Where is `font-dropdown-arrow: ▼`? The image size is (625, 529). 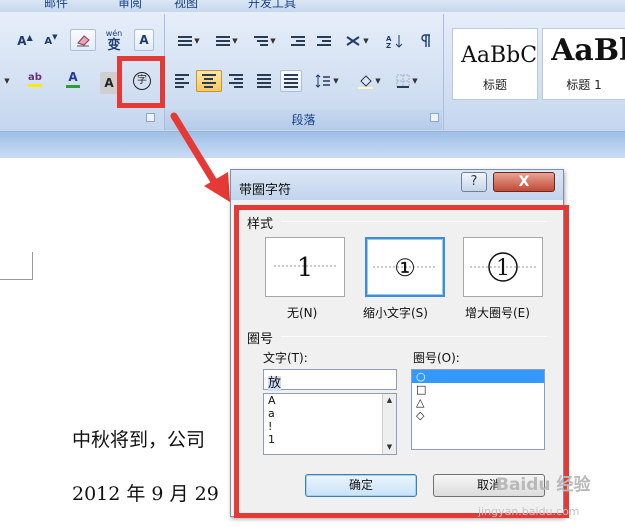
font-dropdown-arrow: ▼ is located at coordinates (6, 81).